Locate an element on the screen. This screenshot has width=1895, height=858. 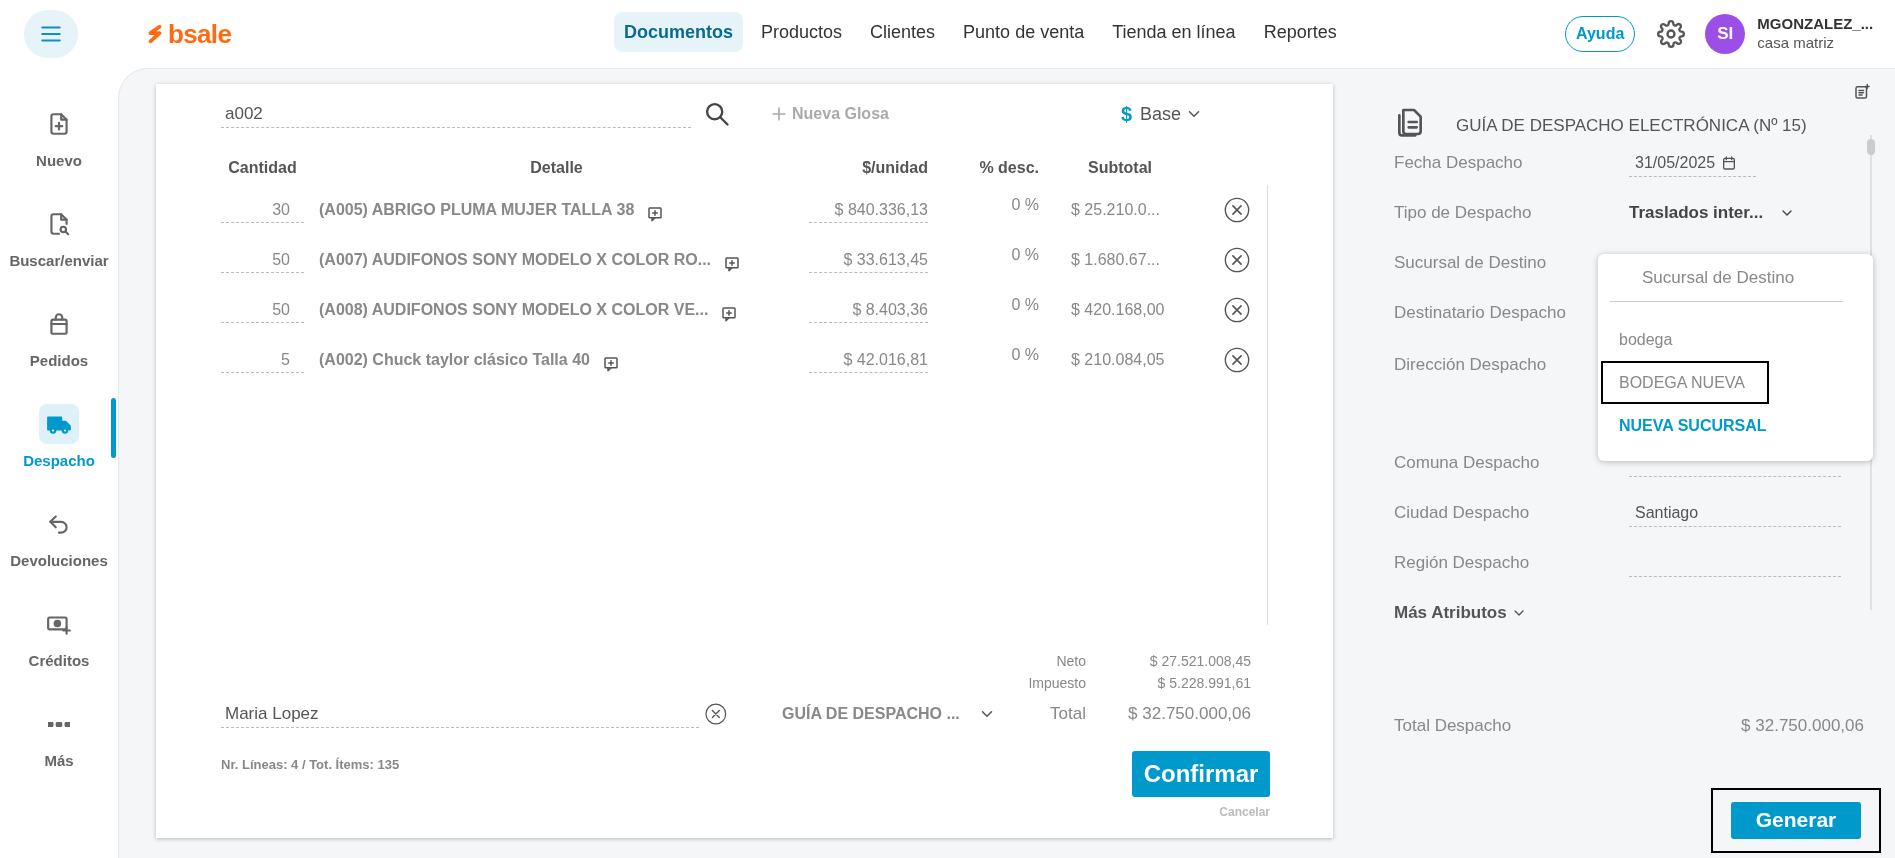
field-label: Fecha Despacho is located at coordinates (1459, 163).